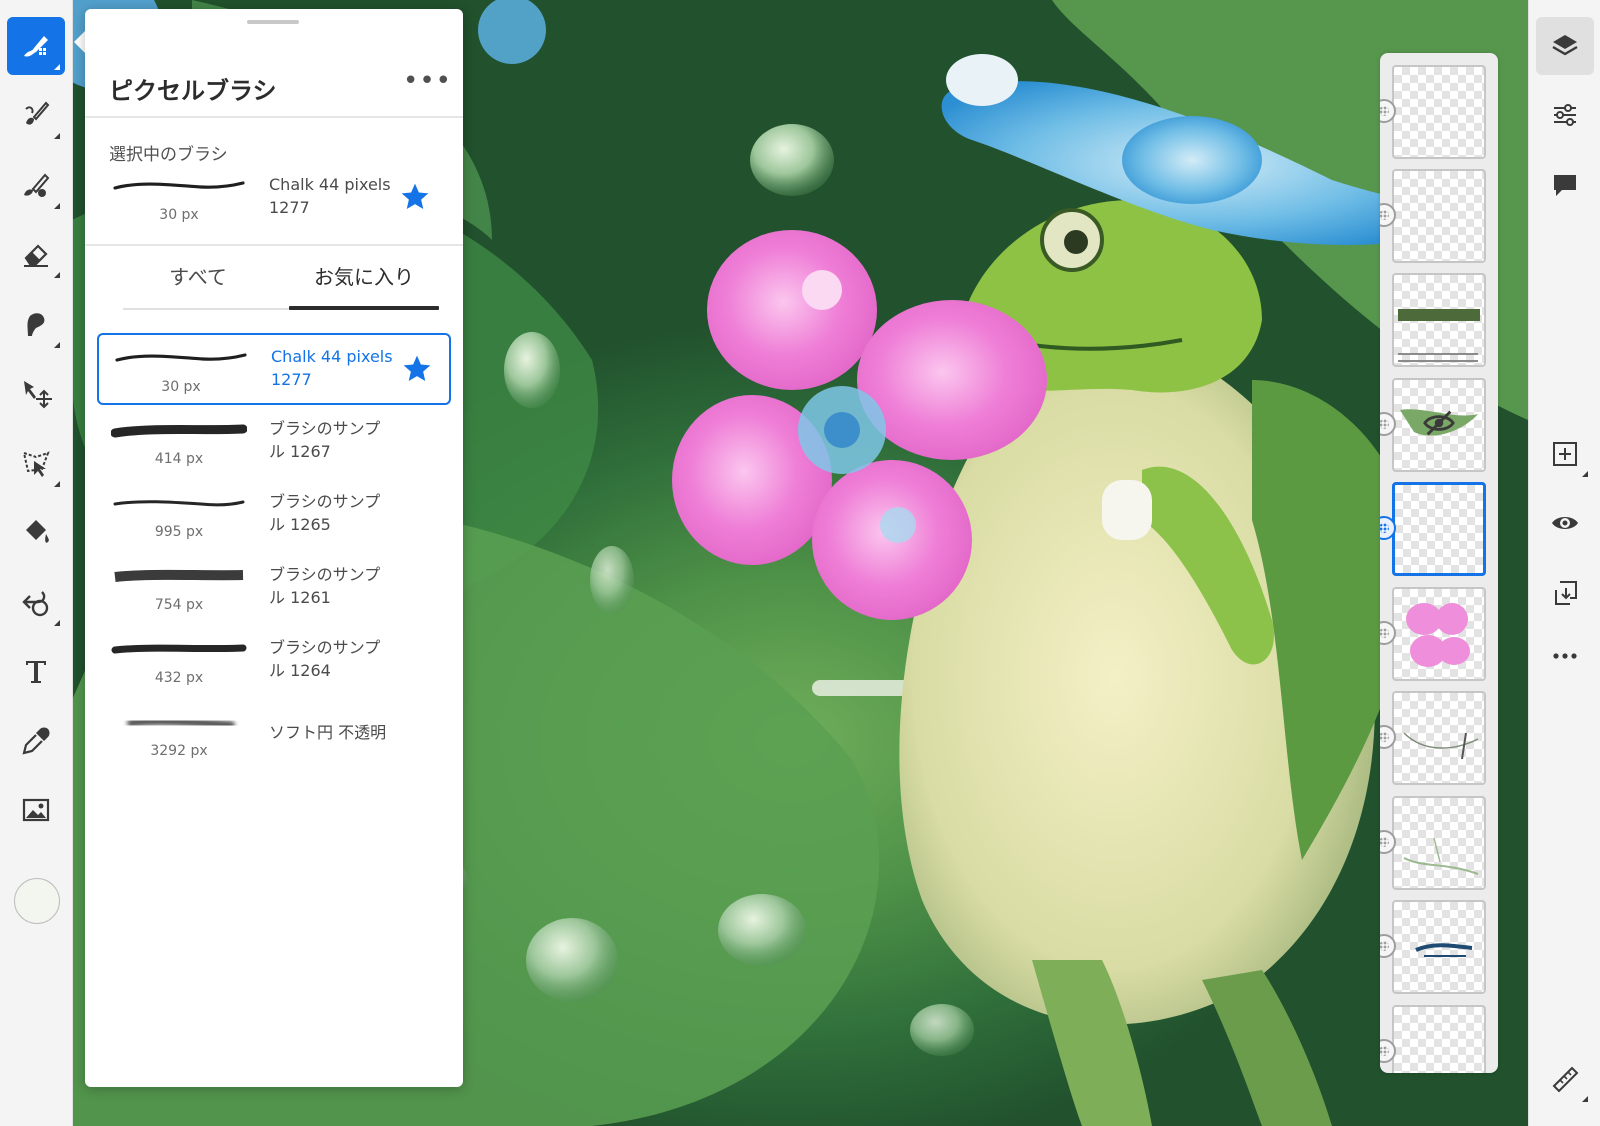 This screenshot has width=1600, height=1126. I want to click on ruler-button, so click(1565, 1079).